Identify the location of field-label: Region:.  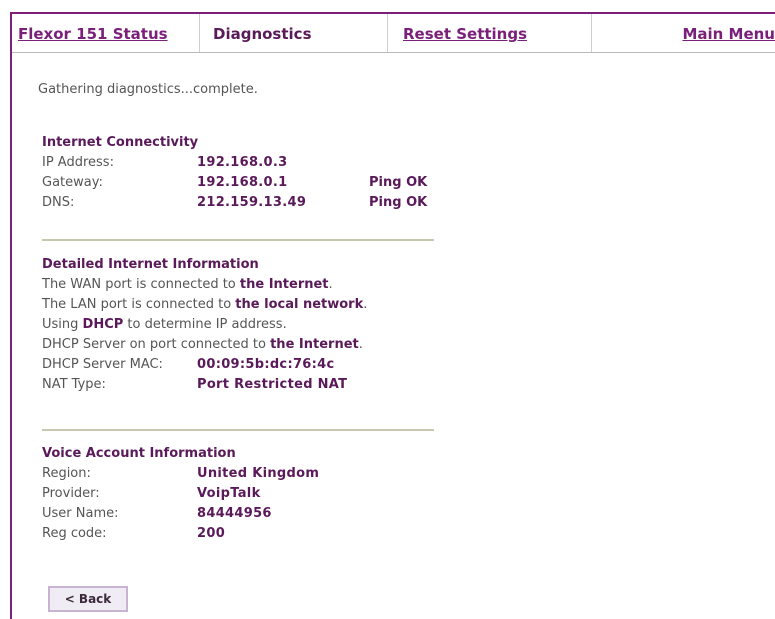
(66, 473).